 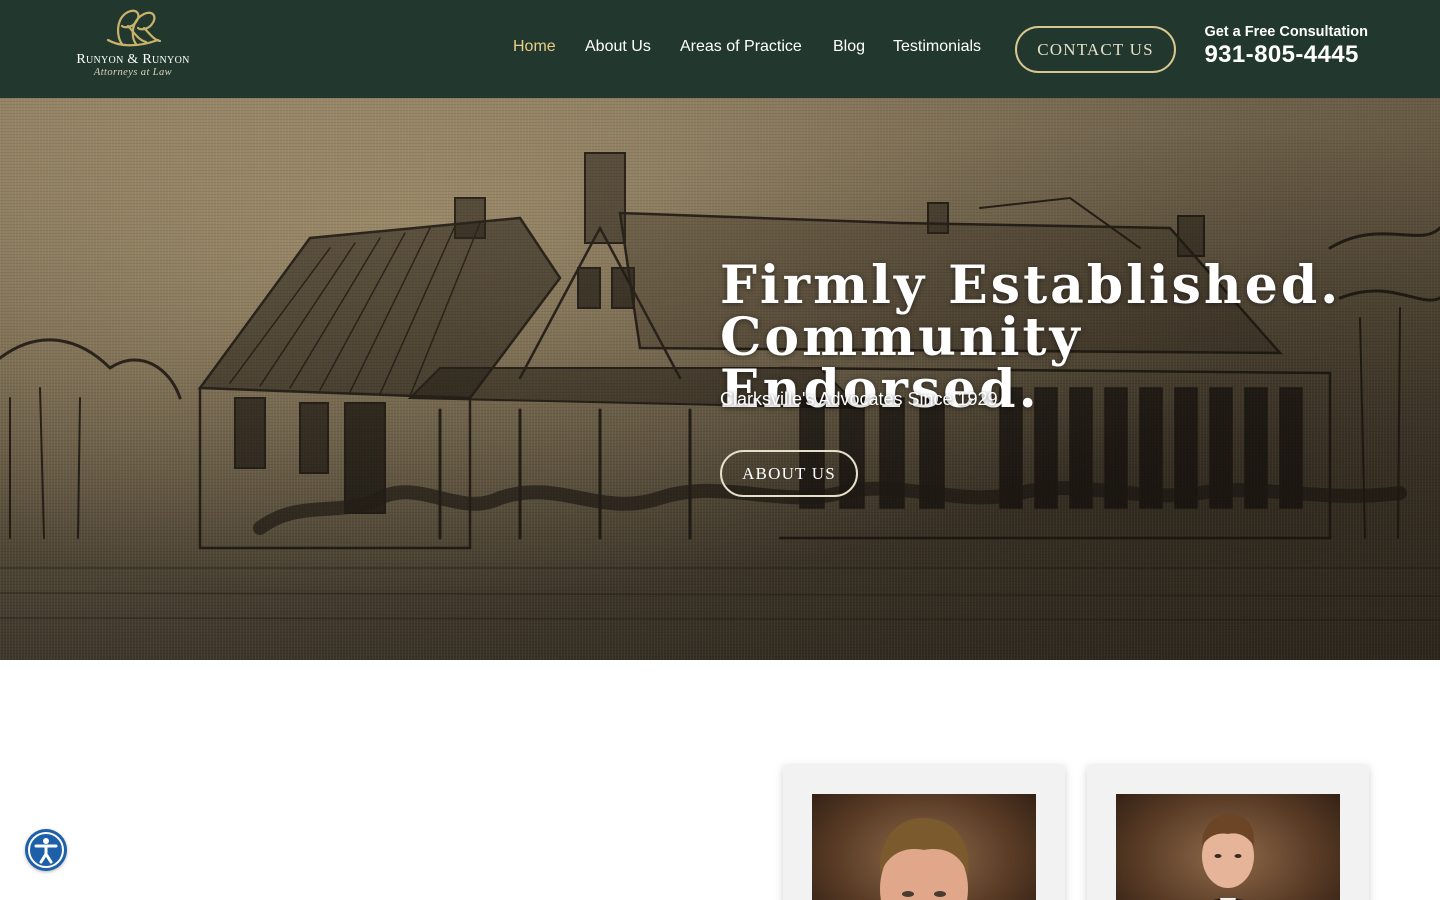 What do you see at coordinates (1095, 49) in the screenshot?
I see `contact-us-button: CONTACT US` at bounding box center [1095, 49].